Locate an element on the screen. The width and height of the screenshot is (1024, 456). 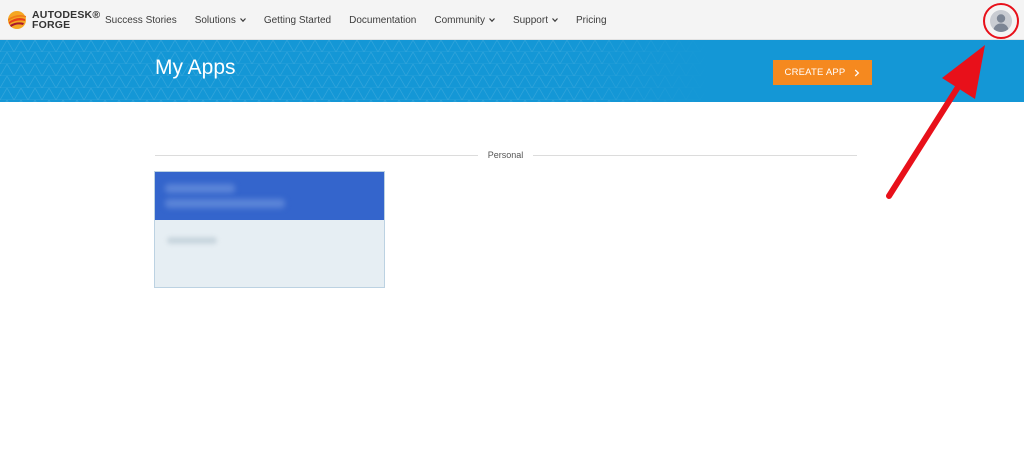
section-divider-left is located at coordinates (316, 155).